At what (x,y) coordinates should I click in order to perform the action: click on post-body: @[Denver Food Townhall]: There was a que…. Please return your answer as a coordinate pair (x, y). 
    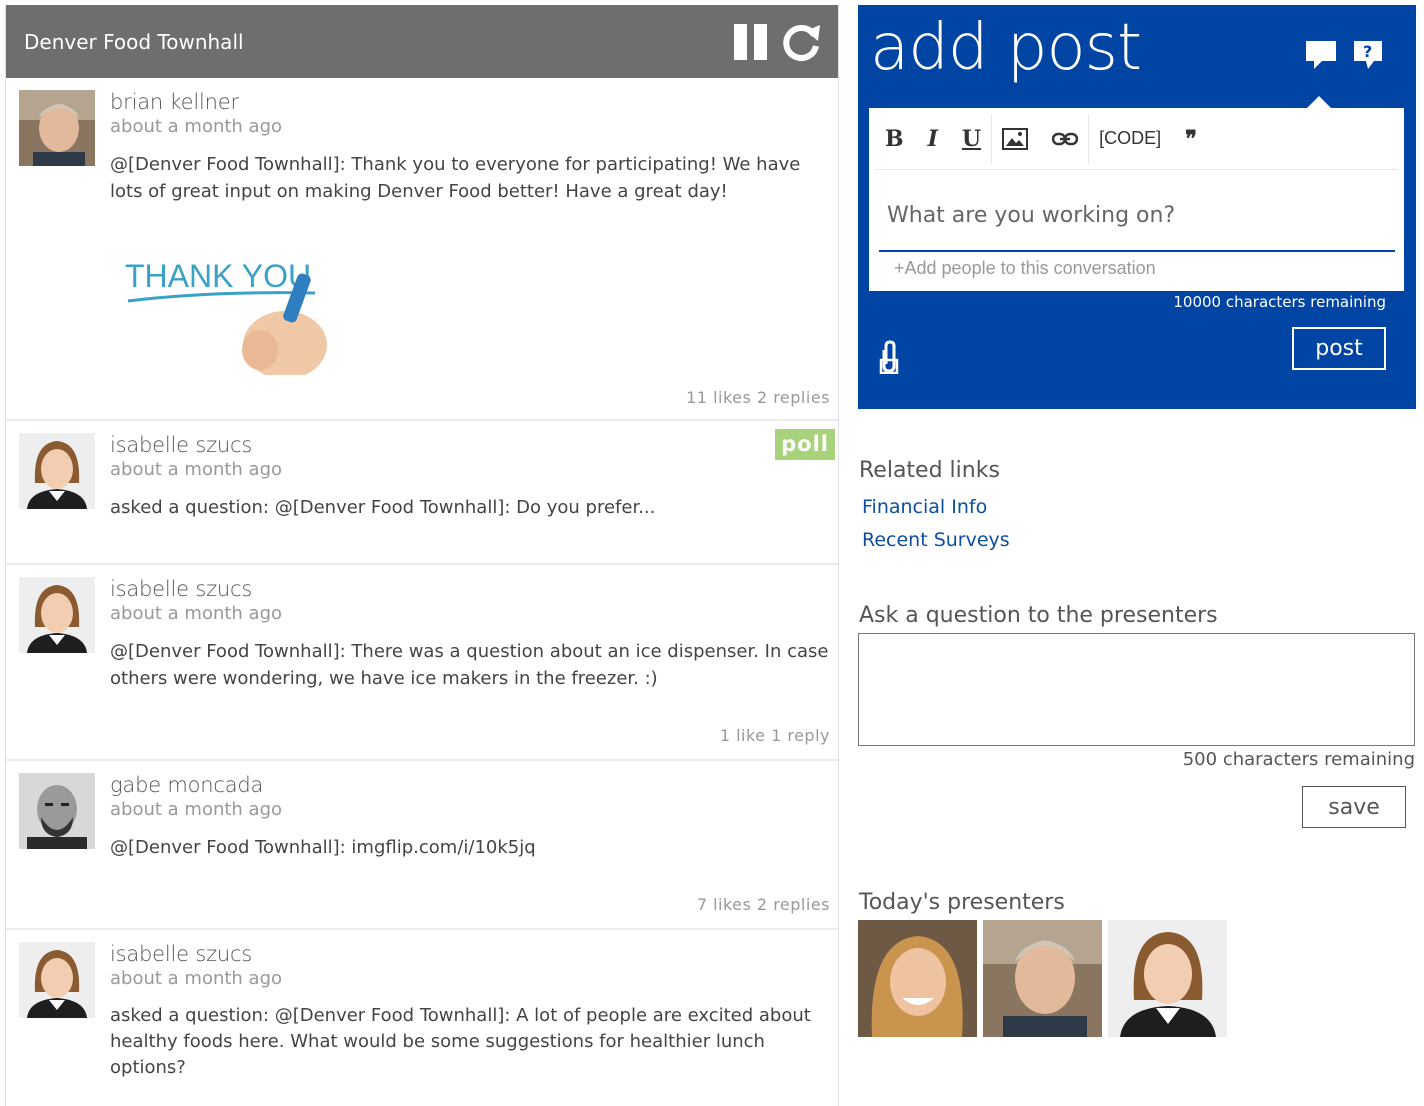
    Looking at the image, I should click on (469, 665).